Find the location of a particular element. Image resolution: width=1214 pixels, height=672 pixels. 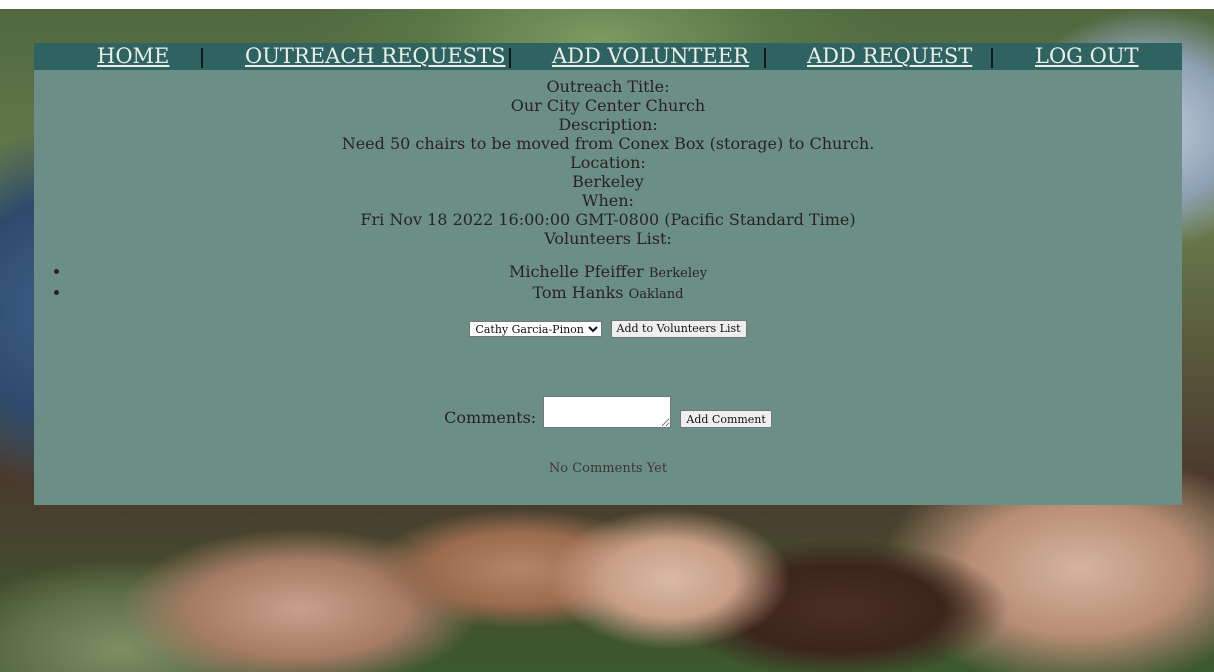

list-item: Michelle Pfeiffer Berkeley is located at coordinates (608, 272).